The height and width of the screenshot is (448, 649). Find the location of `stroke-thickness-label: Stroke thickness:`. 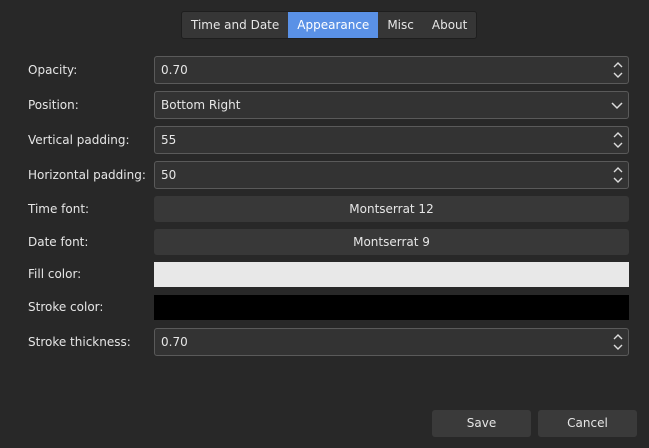

stroke-thickness-label: Stroke thickness: is located at coordinates (79, 342).